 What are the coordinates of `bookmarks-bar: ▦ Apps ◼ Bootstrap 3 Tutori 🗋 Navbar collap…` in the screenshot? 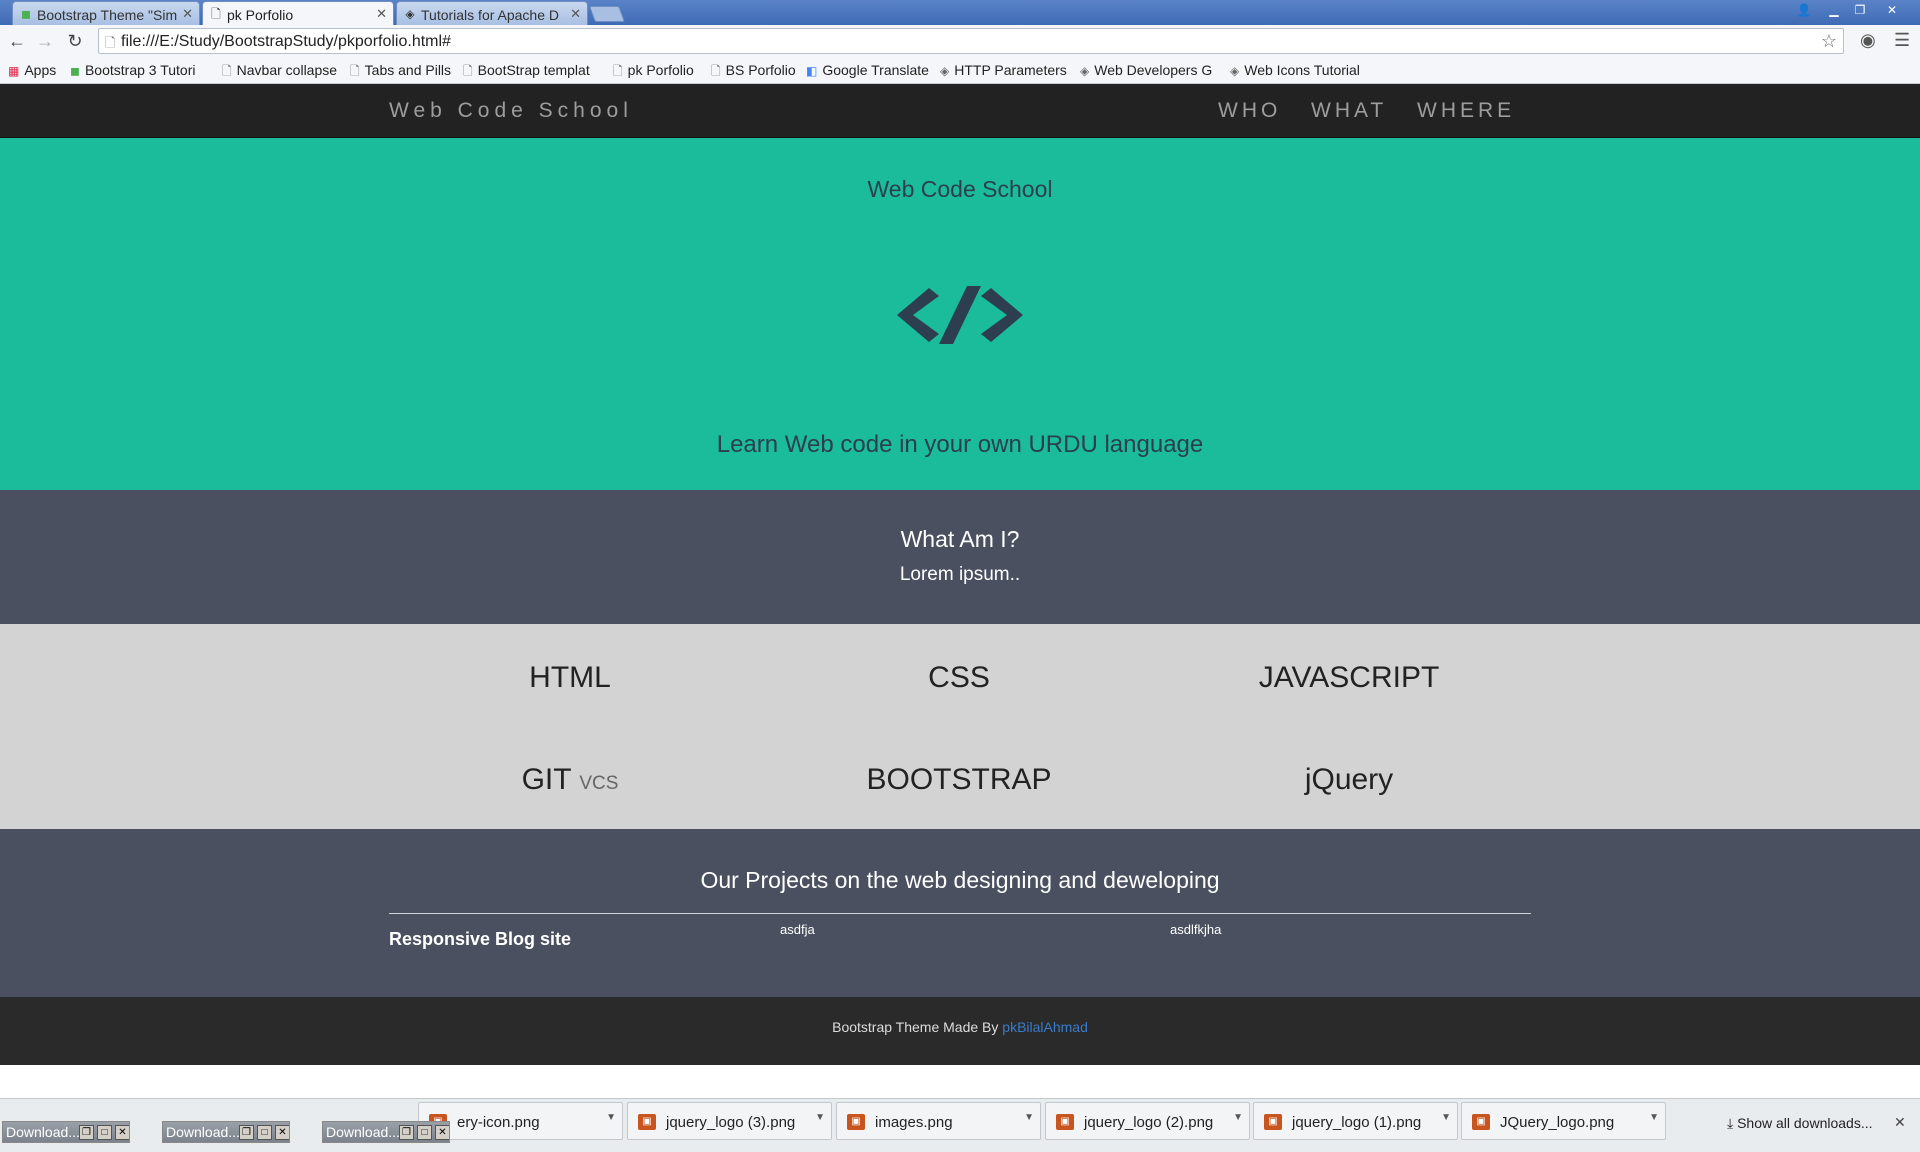 It's located at (960, 71).